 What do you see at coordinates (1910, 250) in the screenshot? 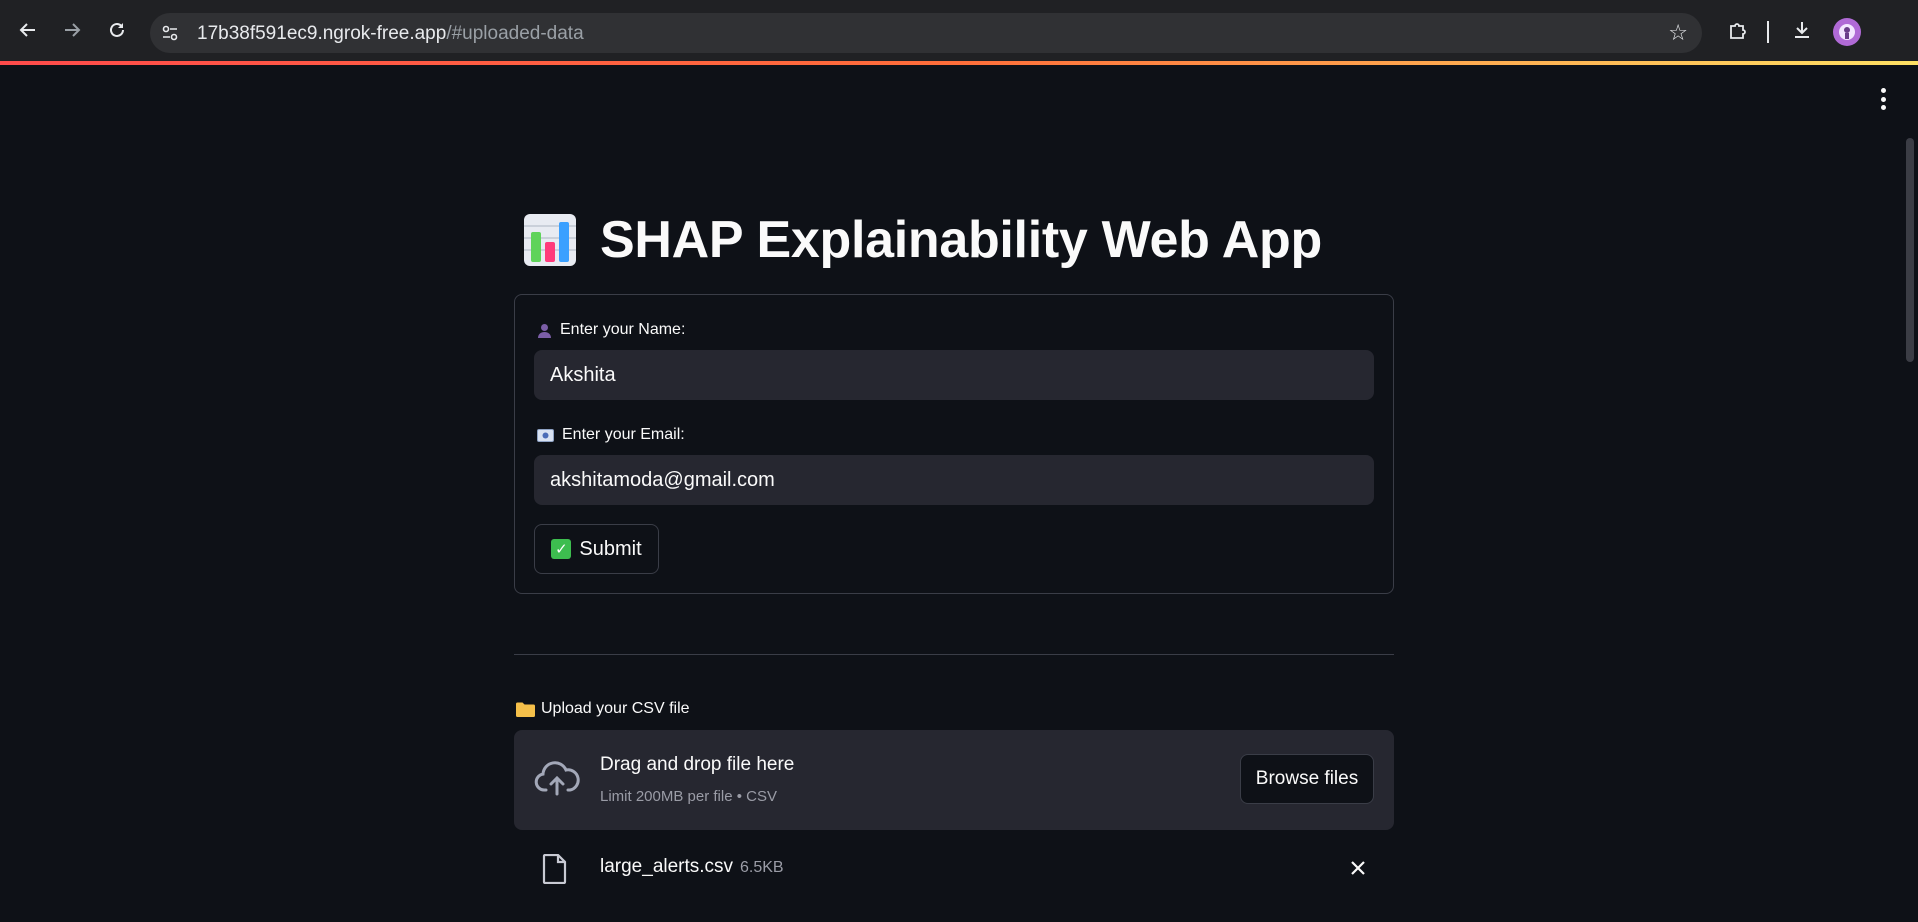
I see `scrollbar-thumb` at bounding box center [1910, 250].